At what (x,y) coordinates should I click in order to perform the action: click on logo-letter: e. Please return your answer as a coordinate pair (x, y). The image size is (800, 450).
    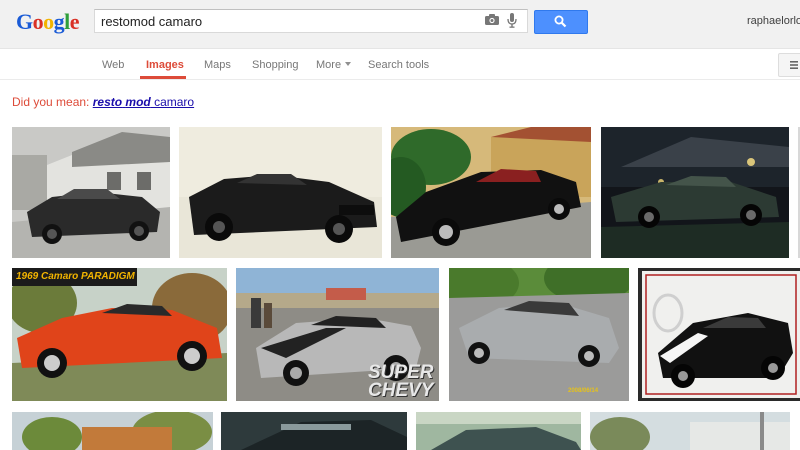
    Looking at the image, I should click on (74, 21).